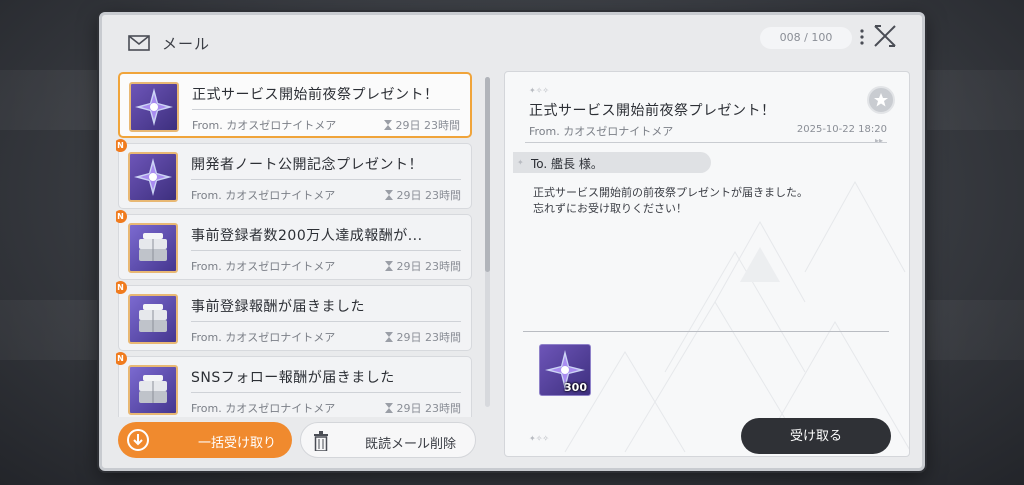 This screenshot has width=1024, height=485. What do you see at coordinates (520, 162) in the screenshot?
I see `decoration: ✦` at bounding box center [520, 162].